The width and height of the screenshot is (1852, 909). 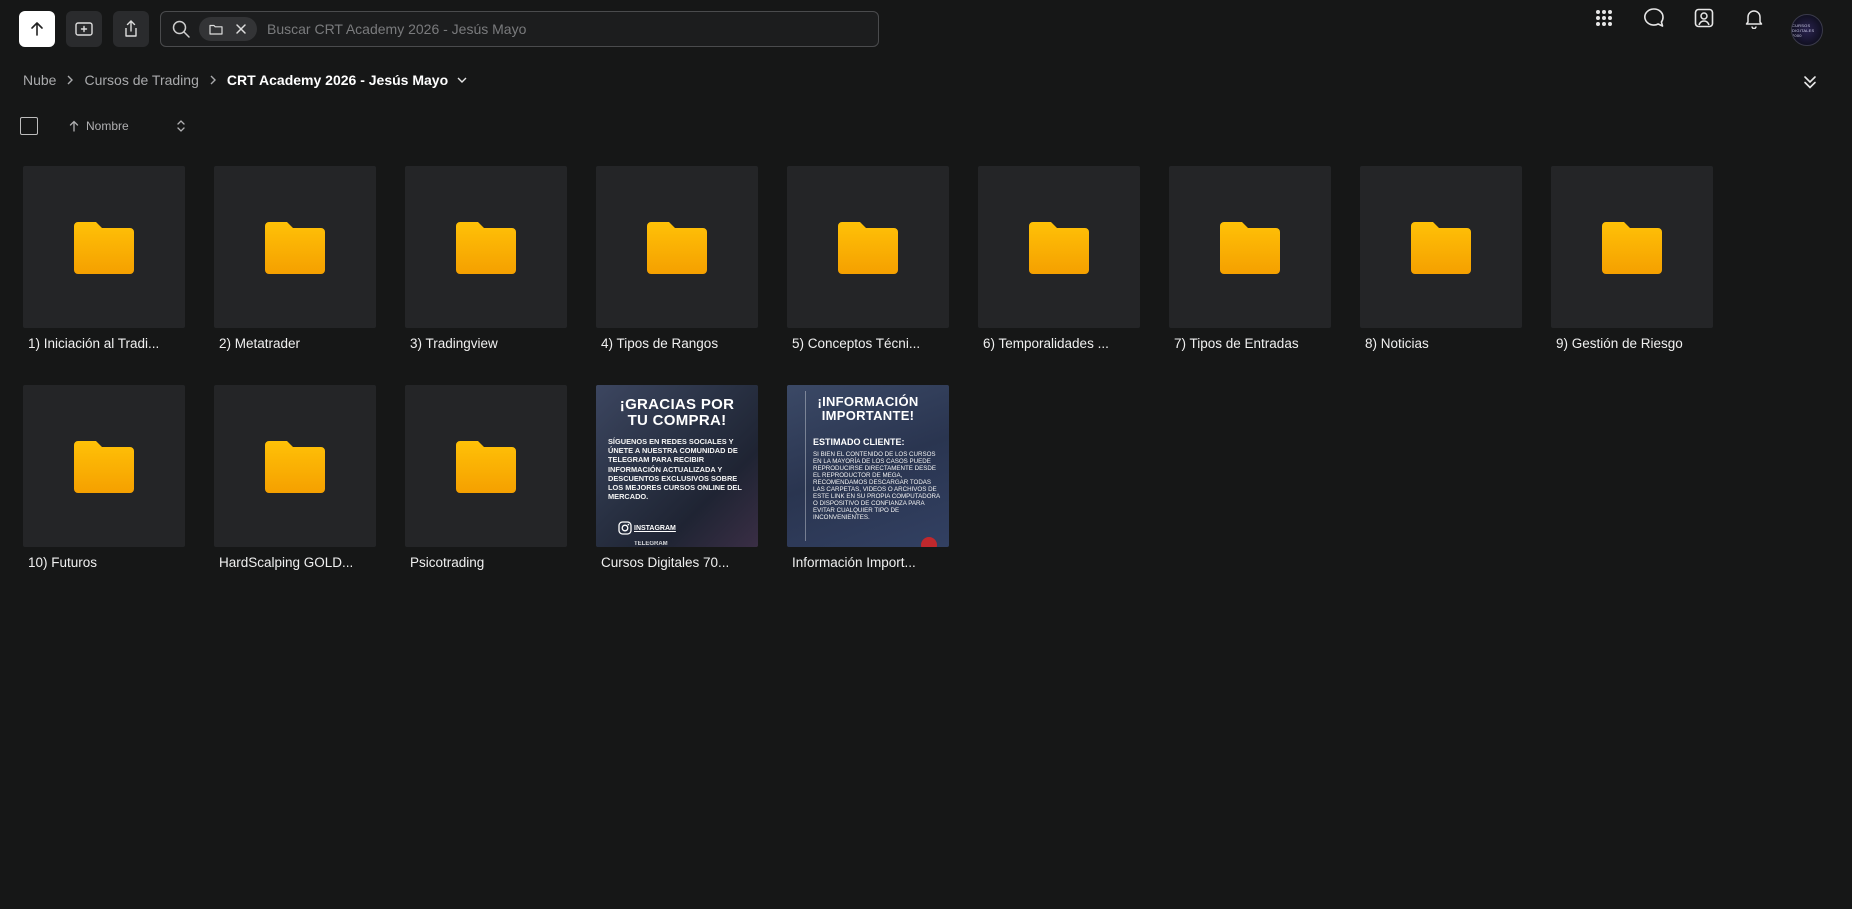 I want to click on folder-tile: 4) Tipos de Rangos, so click(x=677, y=258).